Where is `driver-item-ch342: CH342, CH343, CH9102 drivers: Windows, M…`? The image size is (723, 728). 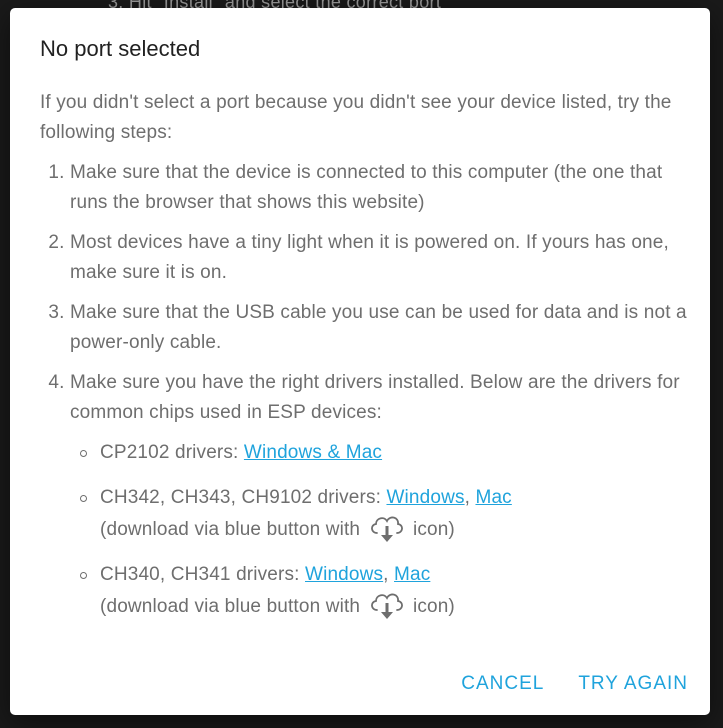 driver-item-ch342: CH342, CH343, CH9102 drivers: Windows, M… is located at coordinates (380, 514).